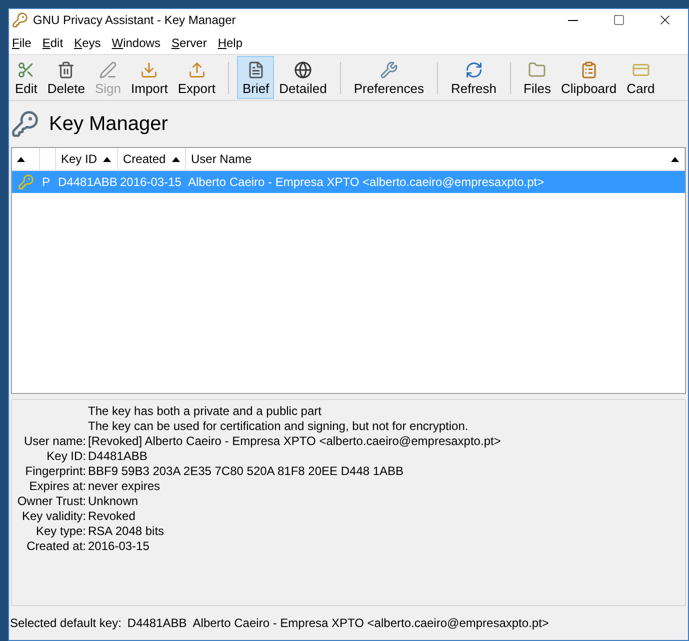  I want to click on field-value: 2016-03-15, so click(119, 546).